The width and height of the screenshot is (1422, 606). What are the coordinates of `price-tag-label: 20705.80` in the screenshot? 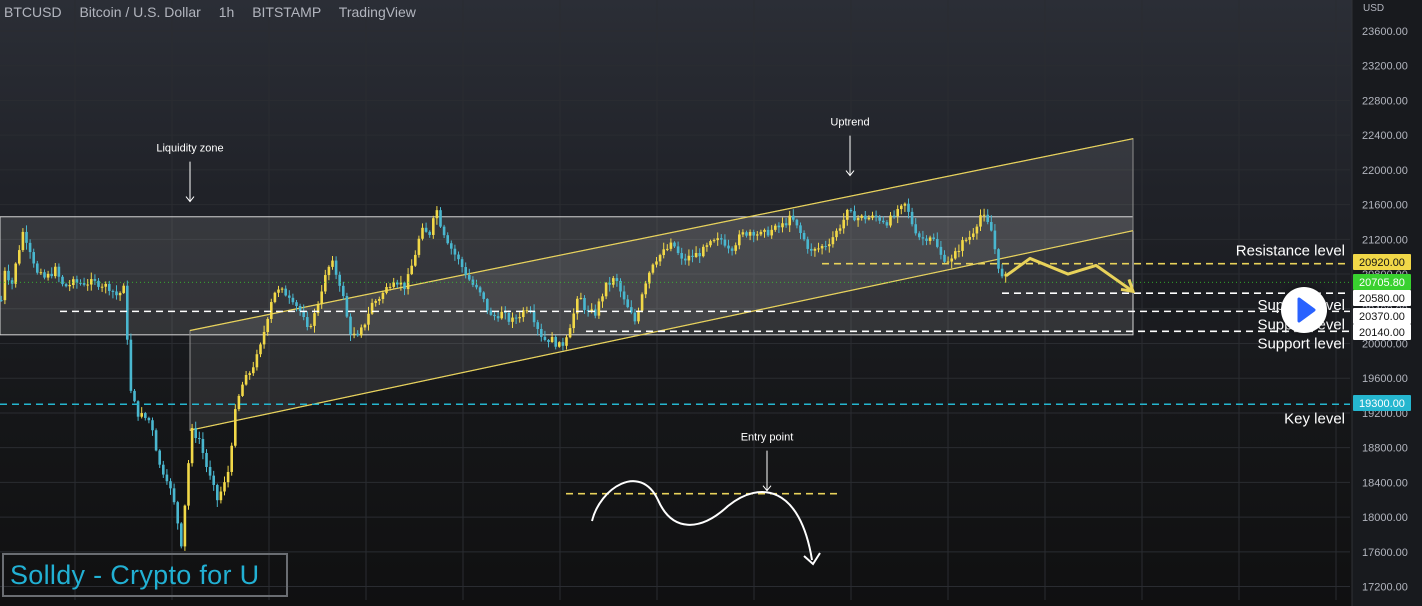 It's located at (1382, 283).